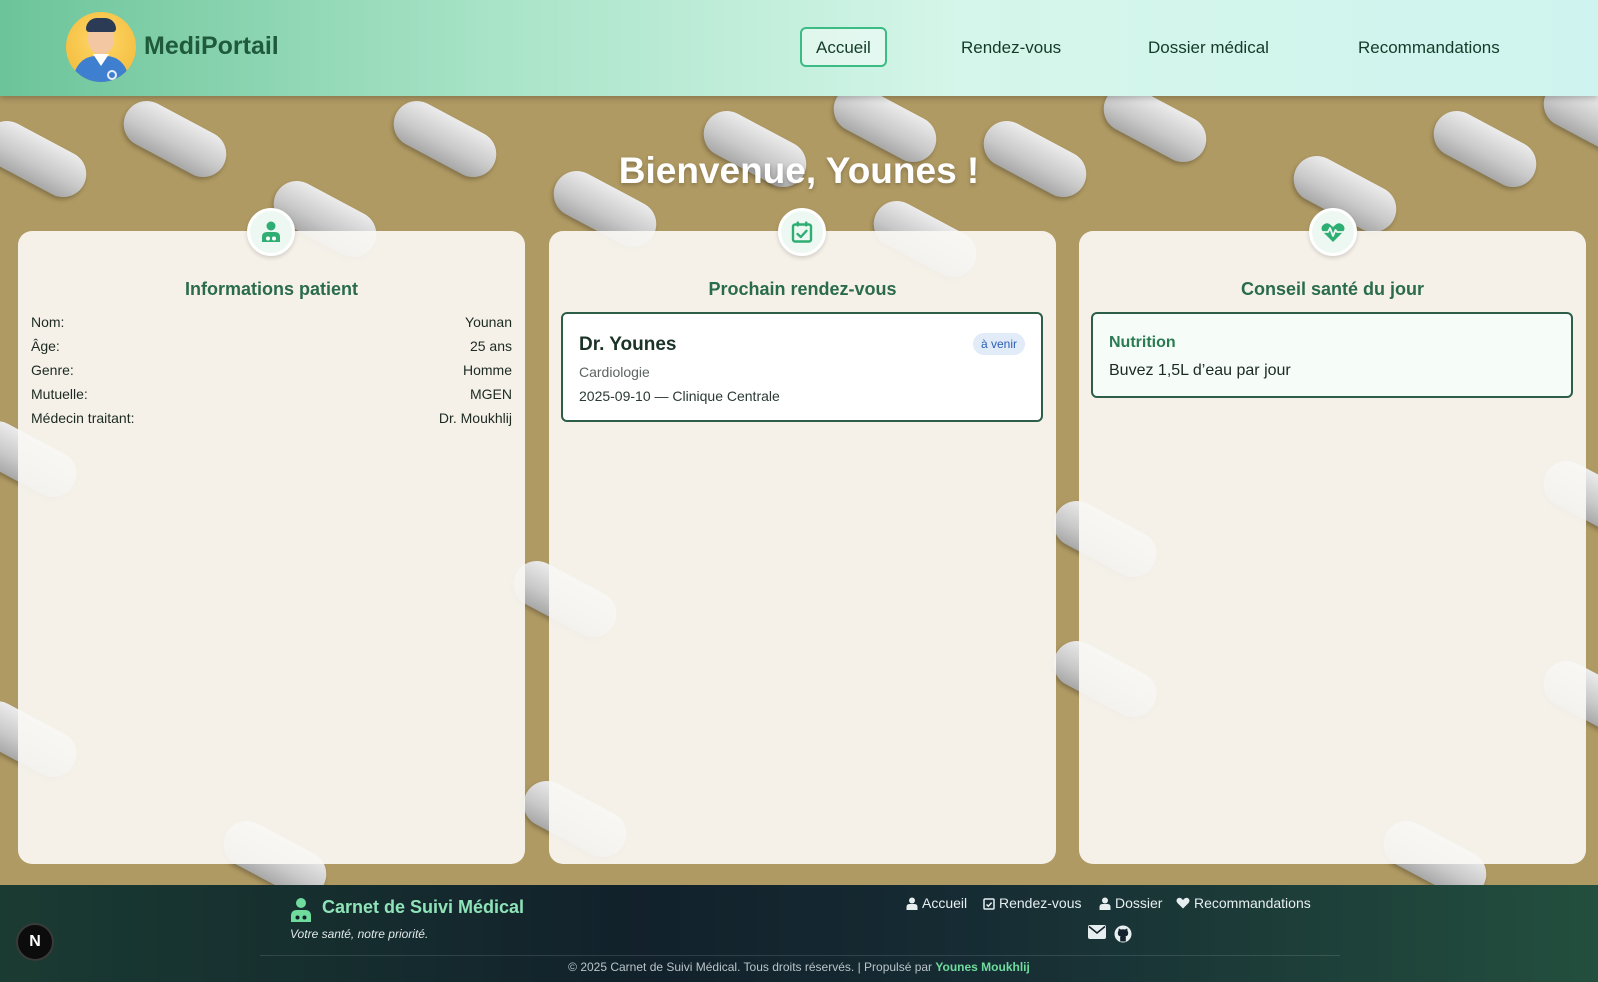 The width and height of the screenshot is (1598, 982). What do you see at coordinates (799, 170) in the screenshot?
I see `welcome-title: Bienvenue, Younes !` at bounding box center [799, 170].